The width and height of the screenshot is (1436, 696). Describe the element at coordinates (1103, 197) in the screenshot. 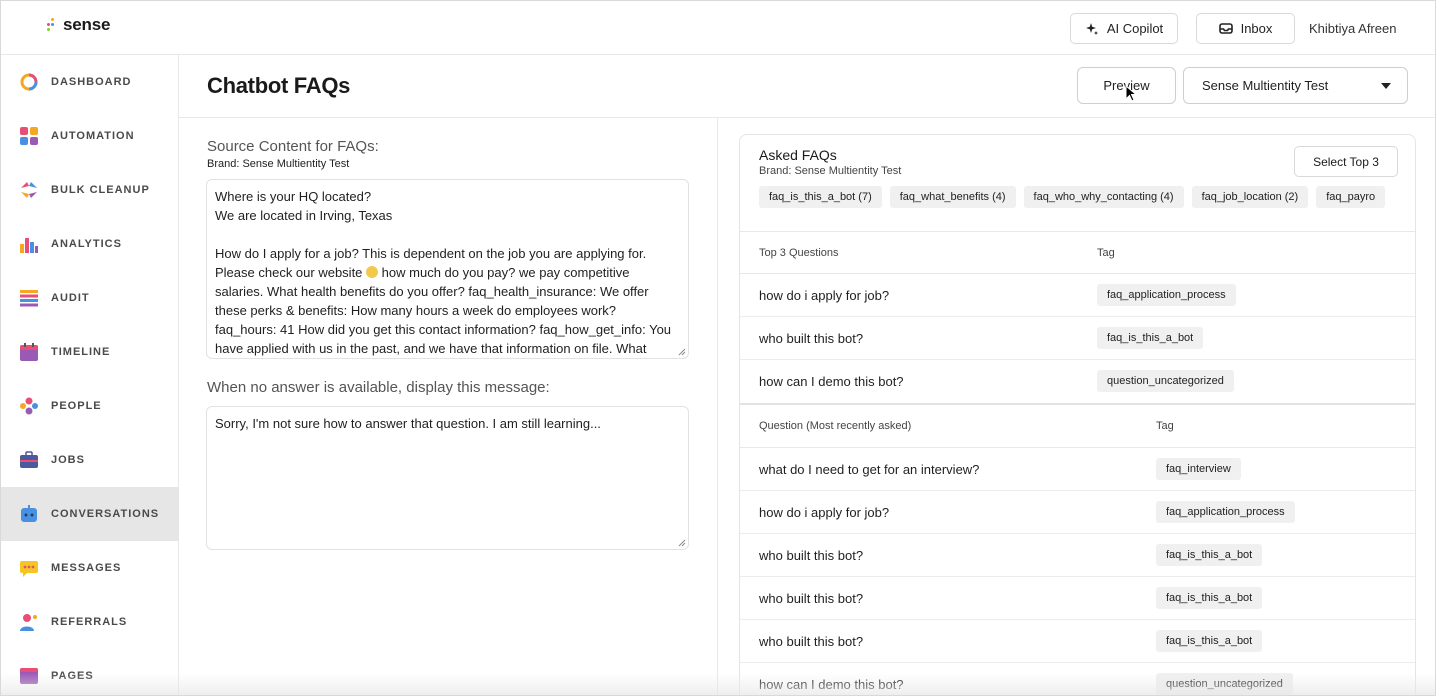

I see `faq-tag-chip: faq_who_why_contacting (4)` at that location.